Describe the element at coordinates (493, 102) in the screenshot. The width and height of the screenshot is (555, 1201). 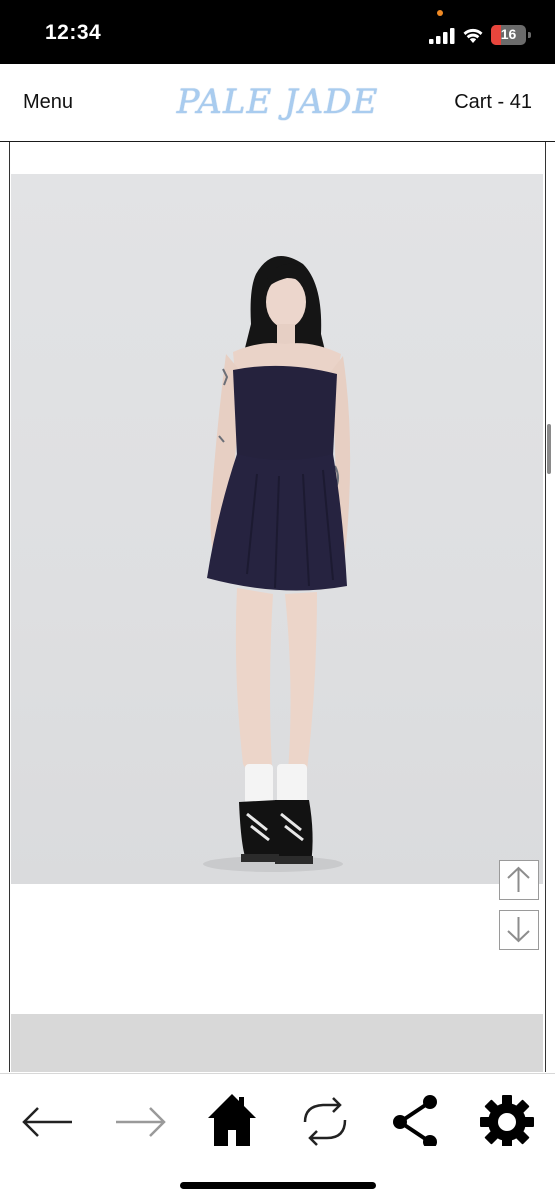
I see `cart-button: Cart - 41` at that location.